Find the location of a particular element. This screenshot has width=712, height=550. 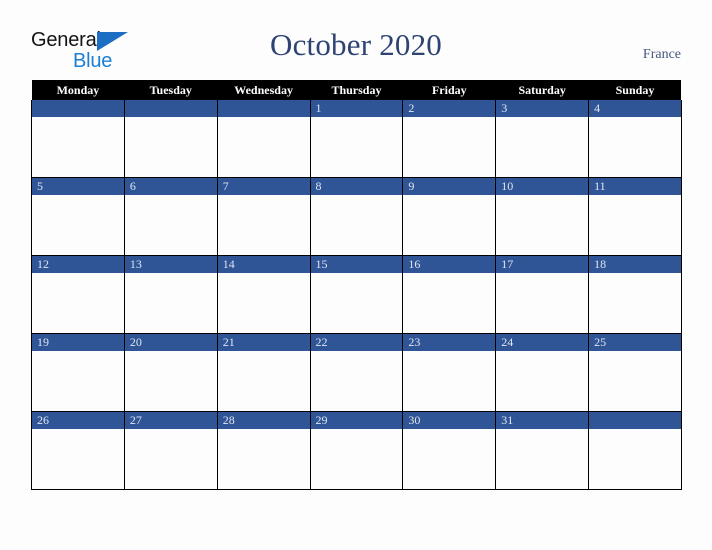

day-cell: 31 is located at coordinates (542, 450).